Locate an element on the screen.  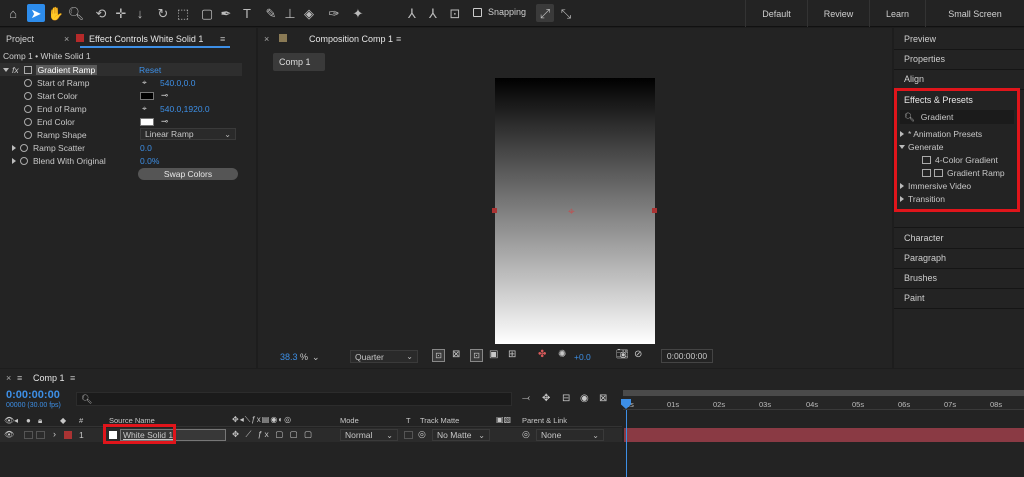
show-snapshot-icon: ⊘ is located at coordinates (638, 354).